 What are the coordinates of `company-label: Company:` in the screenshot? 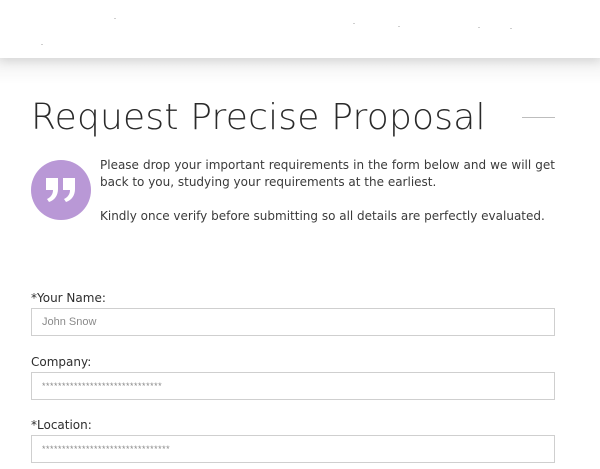 It's located at (61, 362).